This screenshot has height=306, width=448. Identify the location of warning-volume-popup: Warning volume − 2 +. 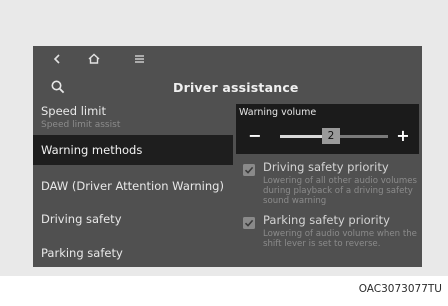
(327, 129).